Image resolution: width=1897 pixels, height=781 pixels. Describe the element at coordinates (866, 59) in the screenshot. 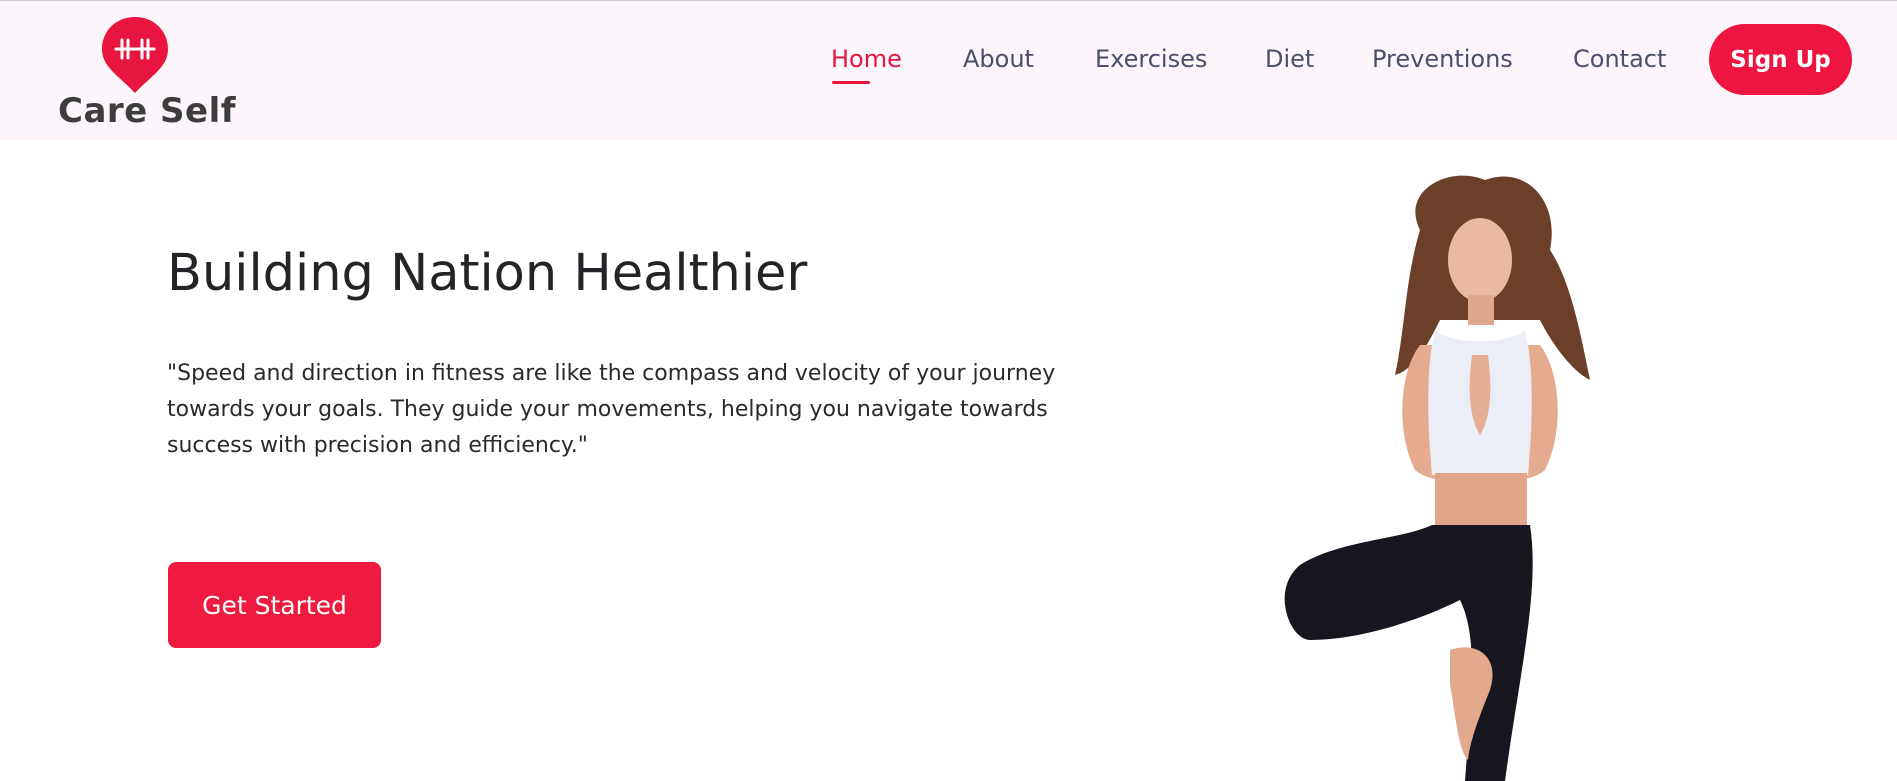

I see `nav-home: Home` at that location.